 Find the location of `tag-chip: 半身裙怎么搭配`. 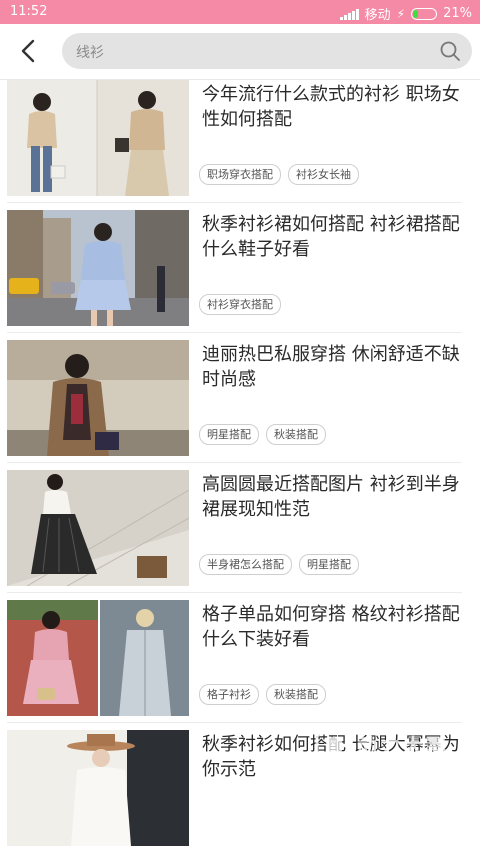

tag-chip: 半身裙怎么搭配 is located at coordinates (245, 564).